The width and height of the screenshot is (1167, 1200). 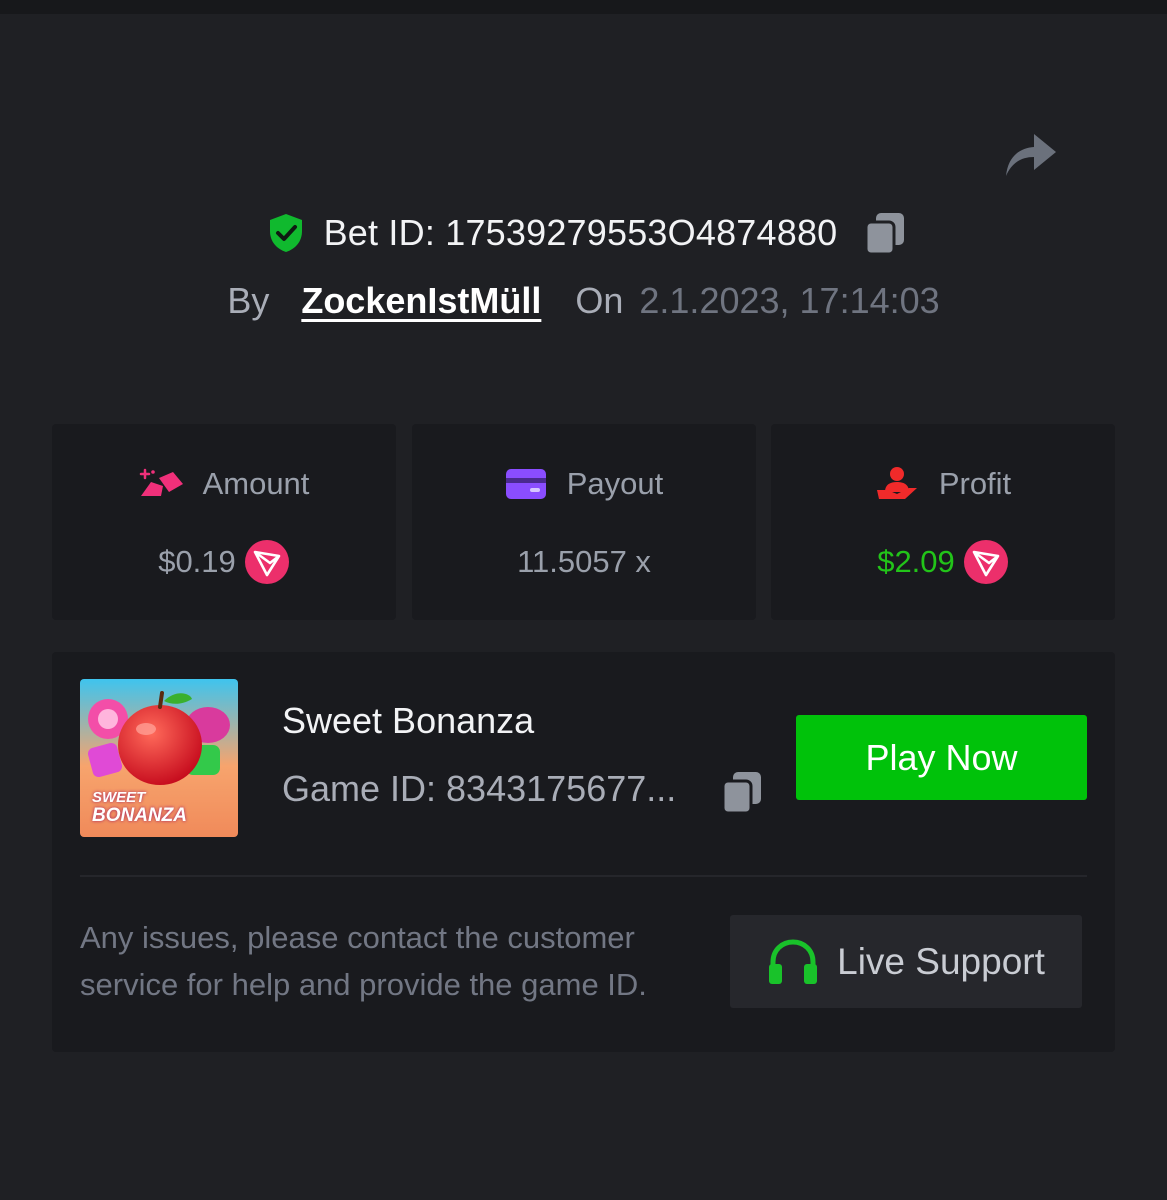 I want to click on username-link: ZockenIstMüll, so click(x=421, y=301).